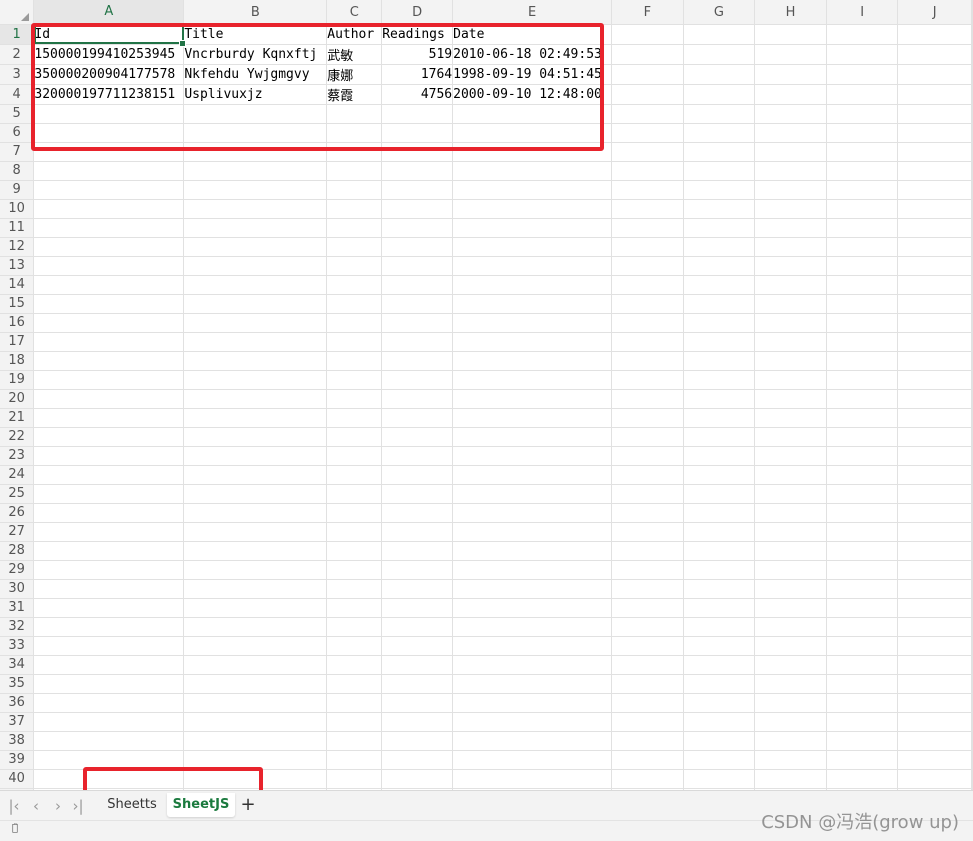  What do you see at coordinates (17, 570) in the screenshot?
I see `row-header: 29` at bounding box center [17, 570].